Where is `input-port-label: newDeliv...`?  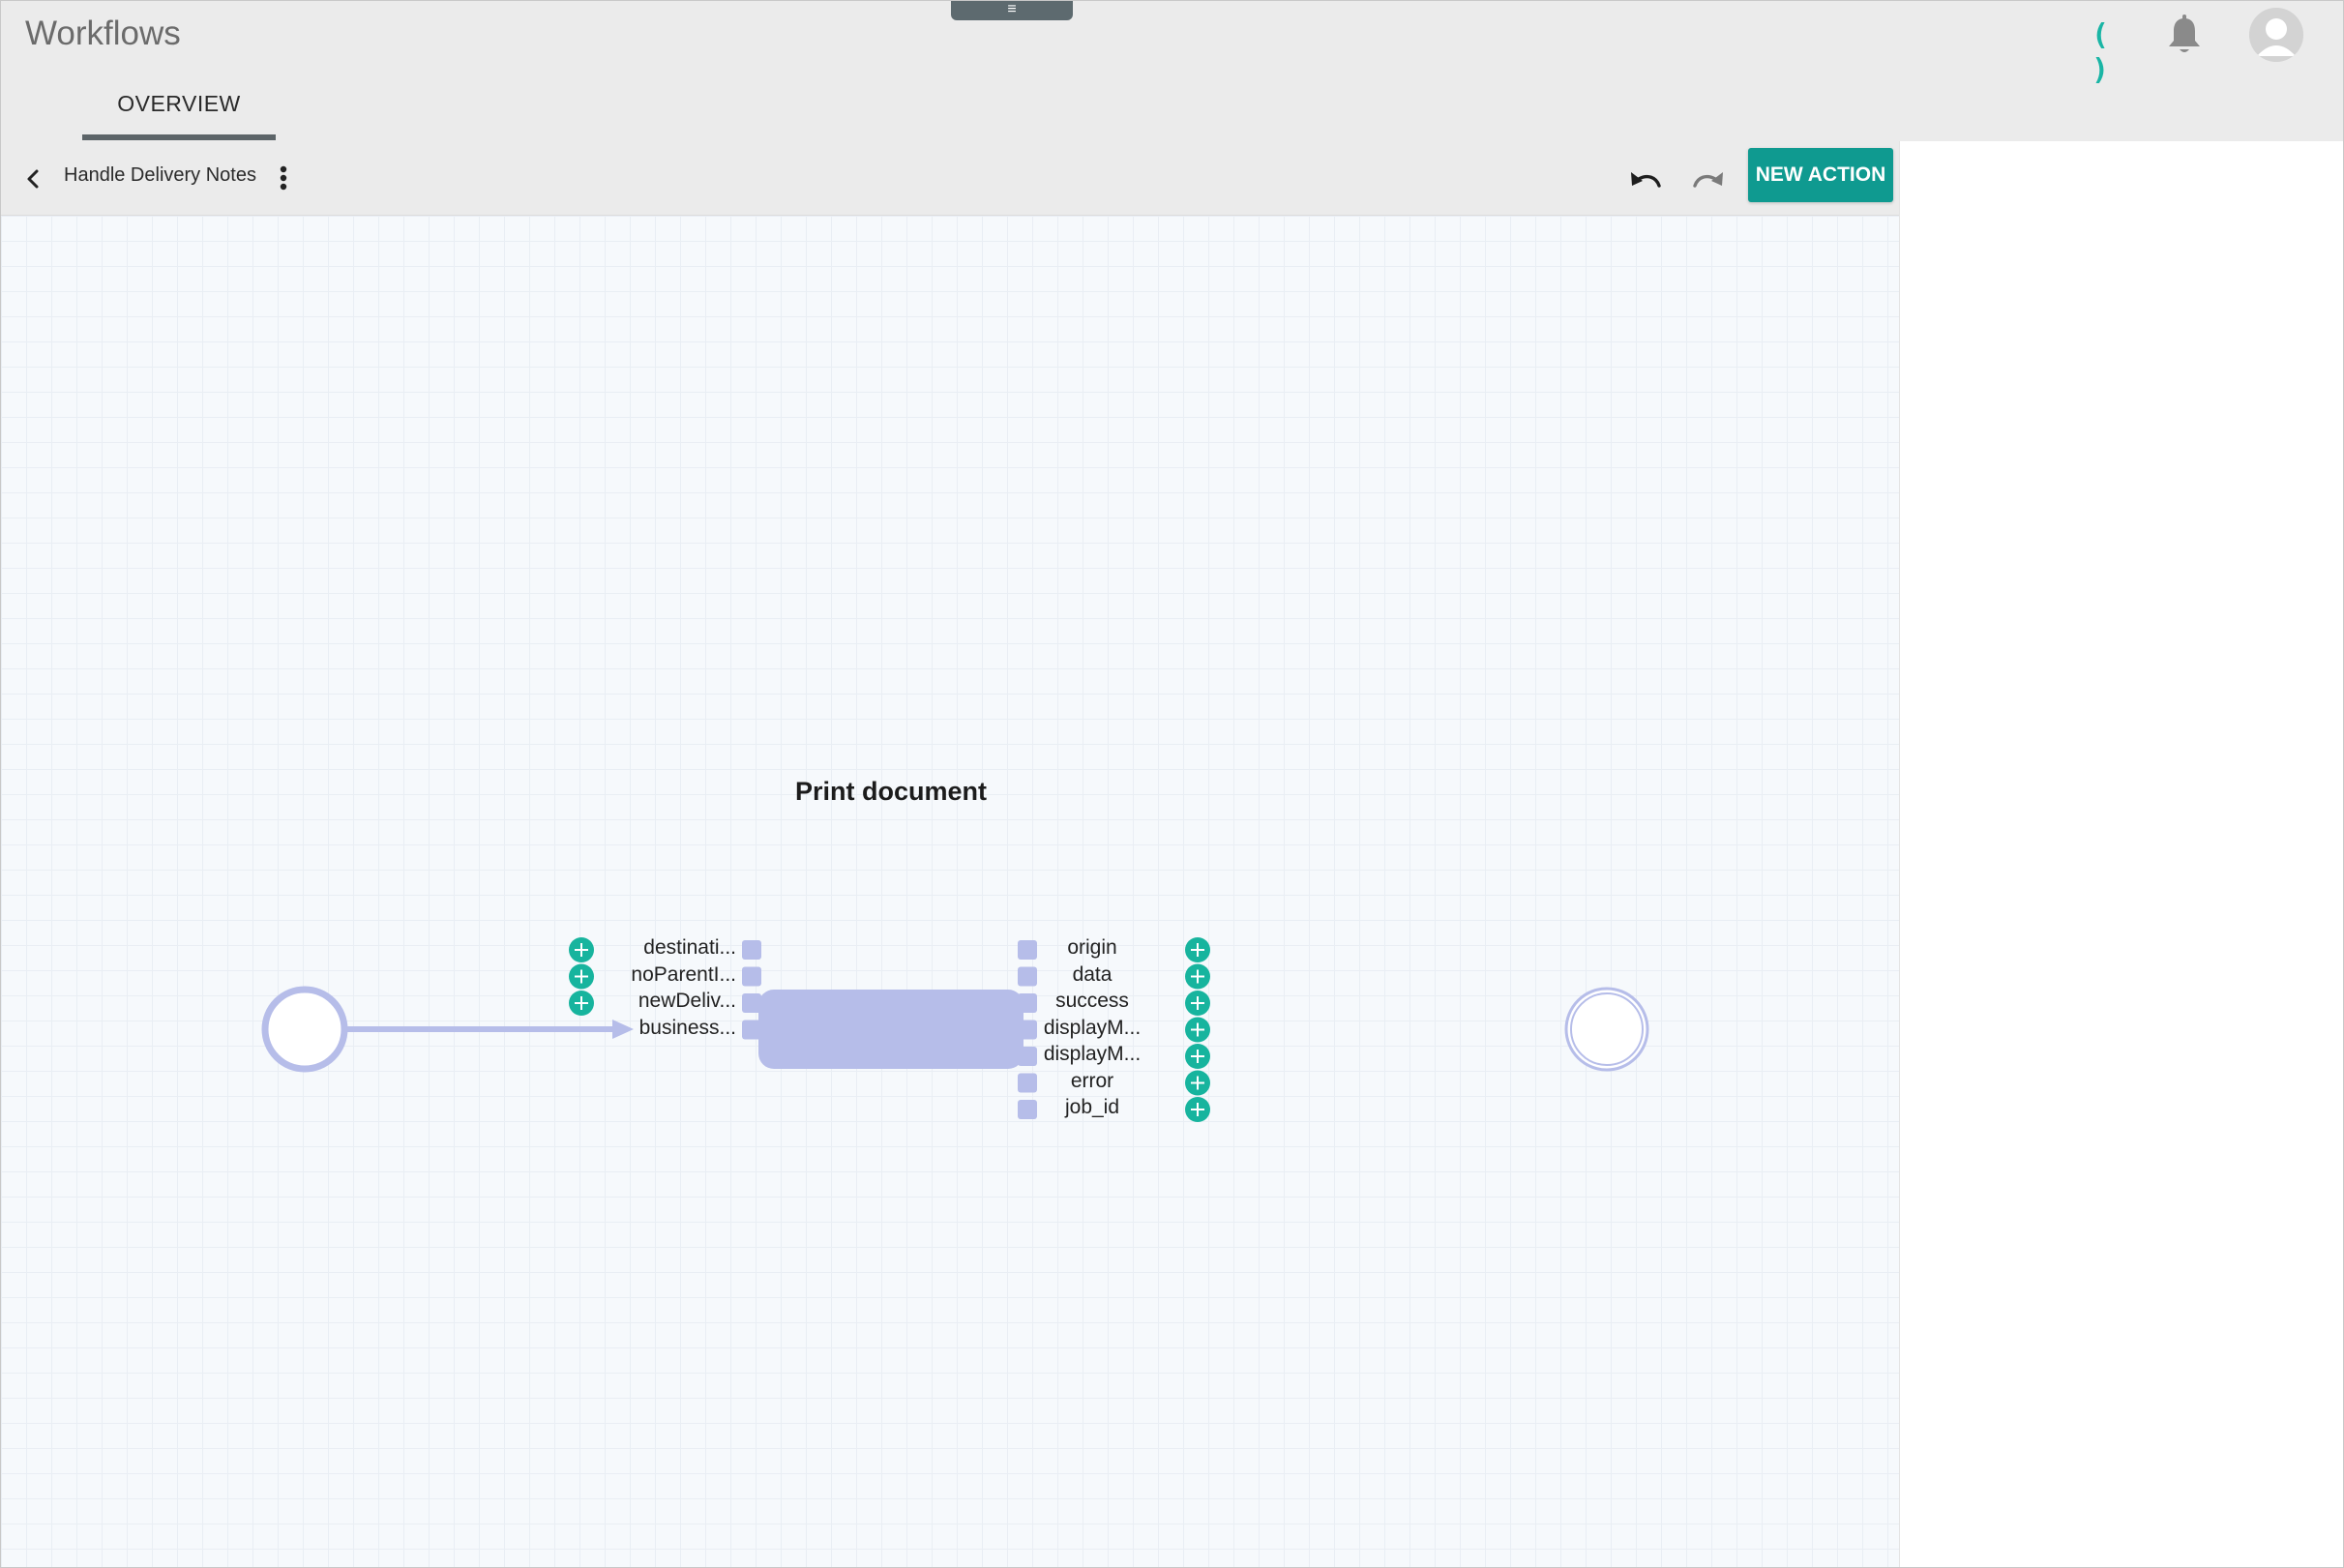
input-port-label: newDeliv... is located at coordinates (687, 1001).